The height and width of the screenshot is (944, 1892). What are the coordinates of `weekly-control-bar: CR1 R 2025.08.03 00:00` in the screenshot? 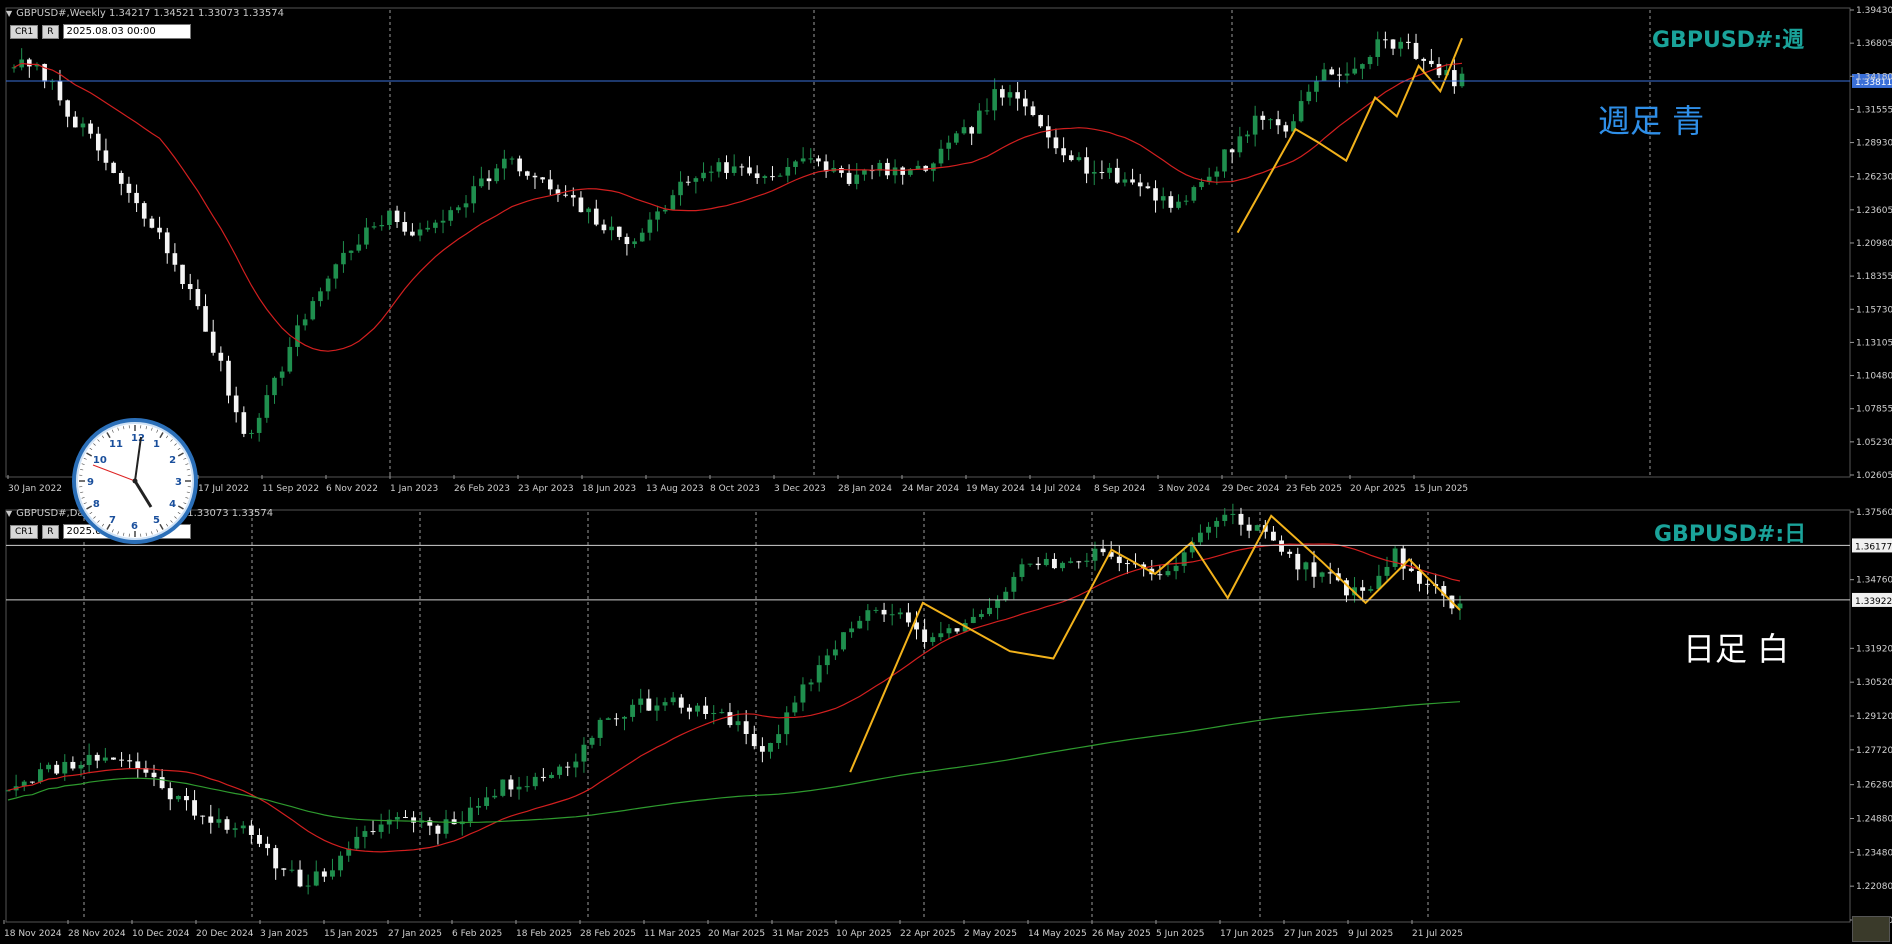 It's located at (100, 31).